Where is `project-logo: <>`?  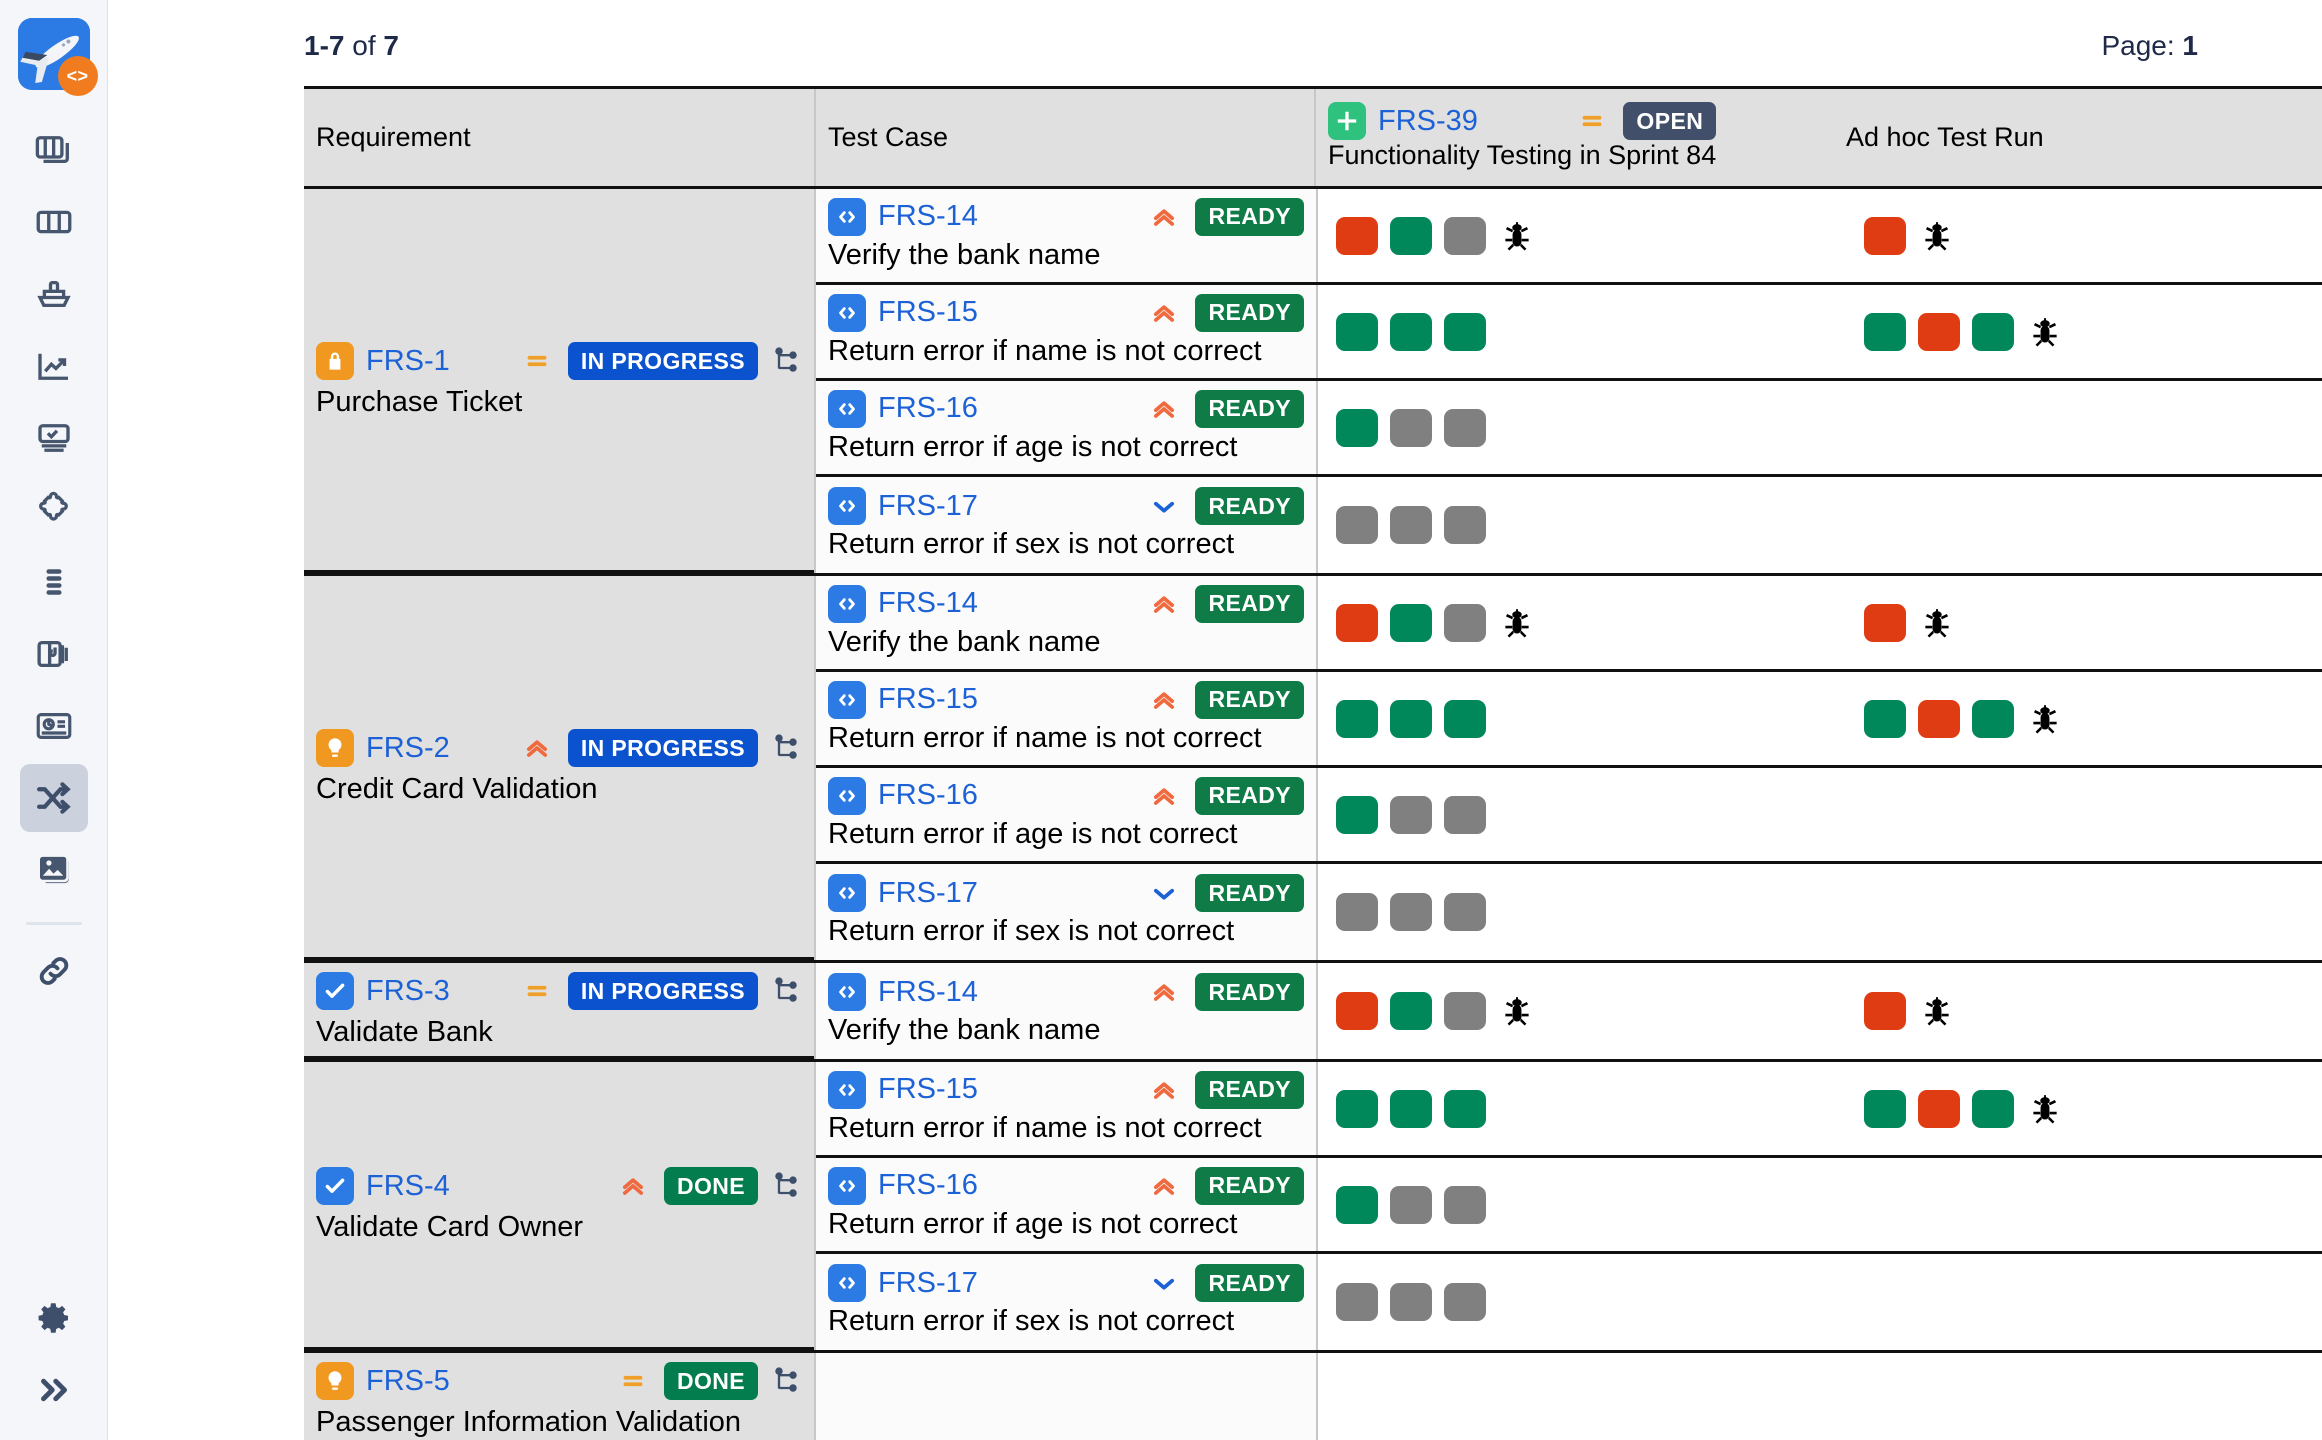 project-logo: <> is located at coordinates (57, 57).